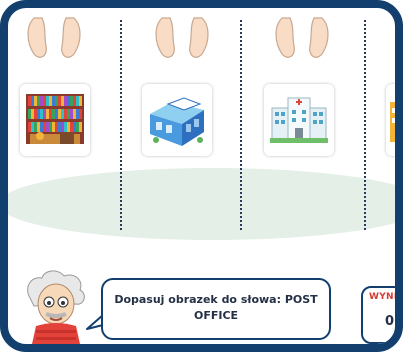 Image resolution: width=403 pixels, height=352 pixels. I want to click on building-icon, so click(392, 122).